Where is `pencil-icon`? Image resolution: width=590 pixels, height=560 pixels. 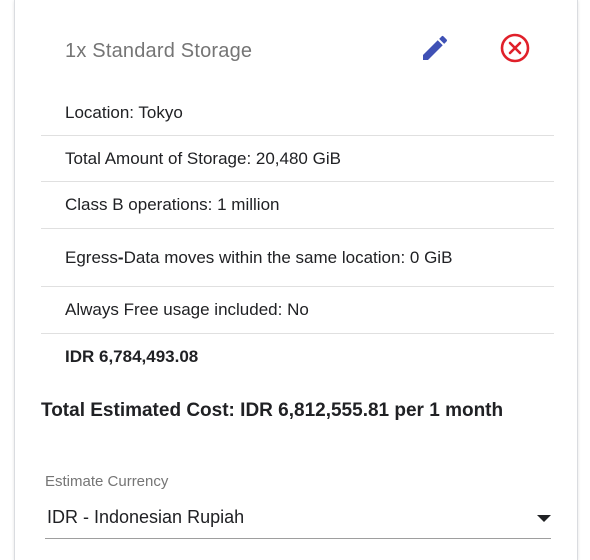 pencil-icon is located at coordinates (435, 47).